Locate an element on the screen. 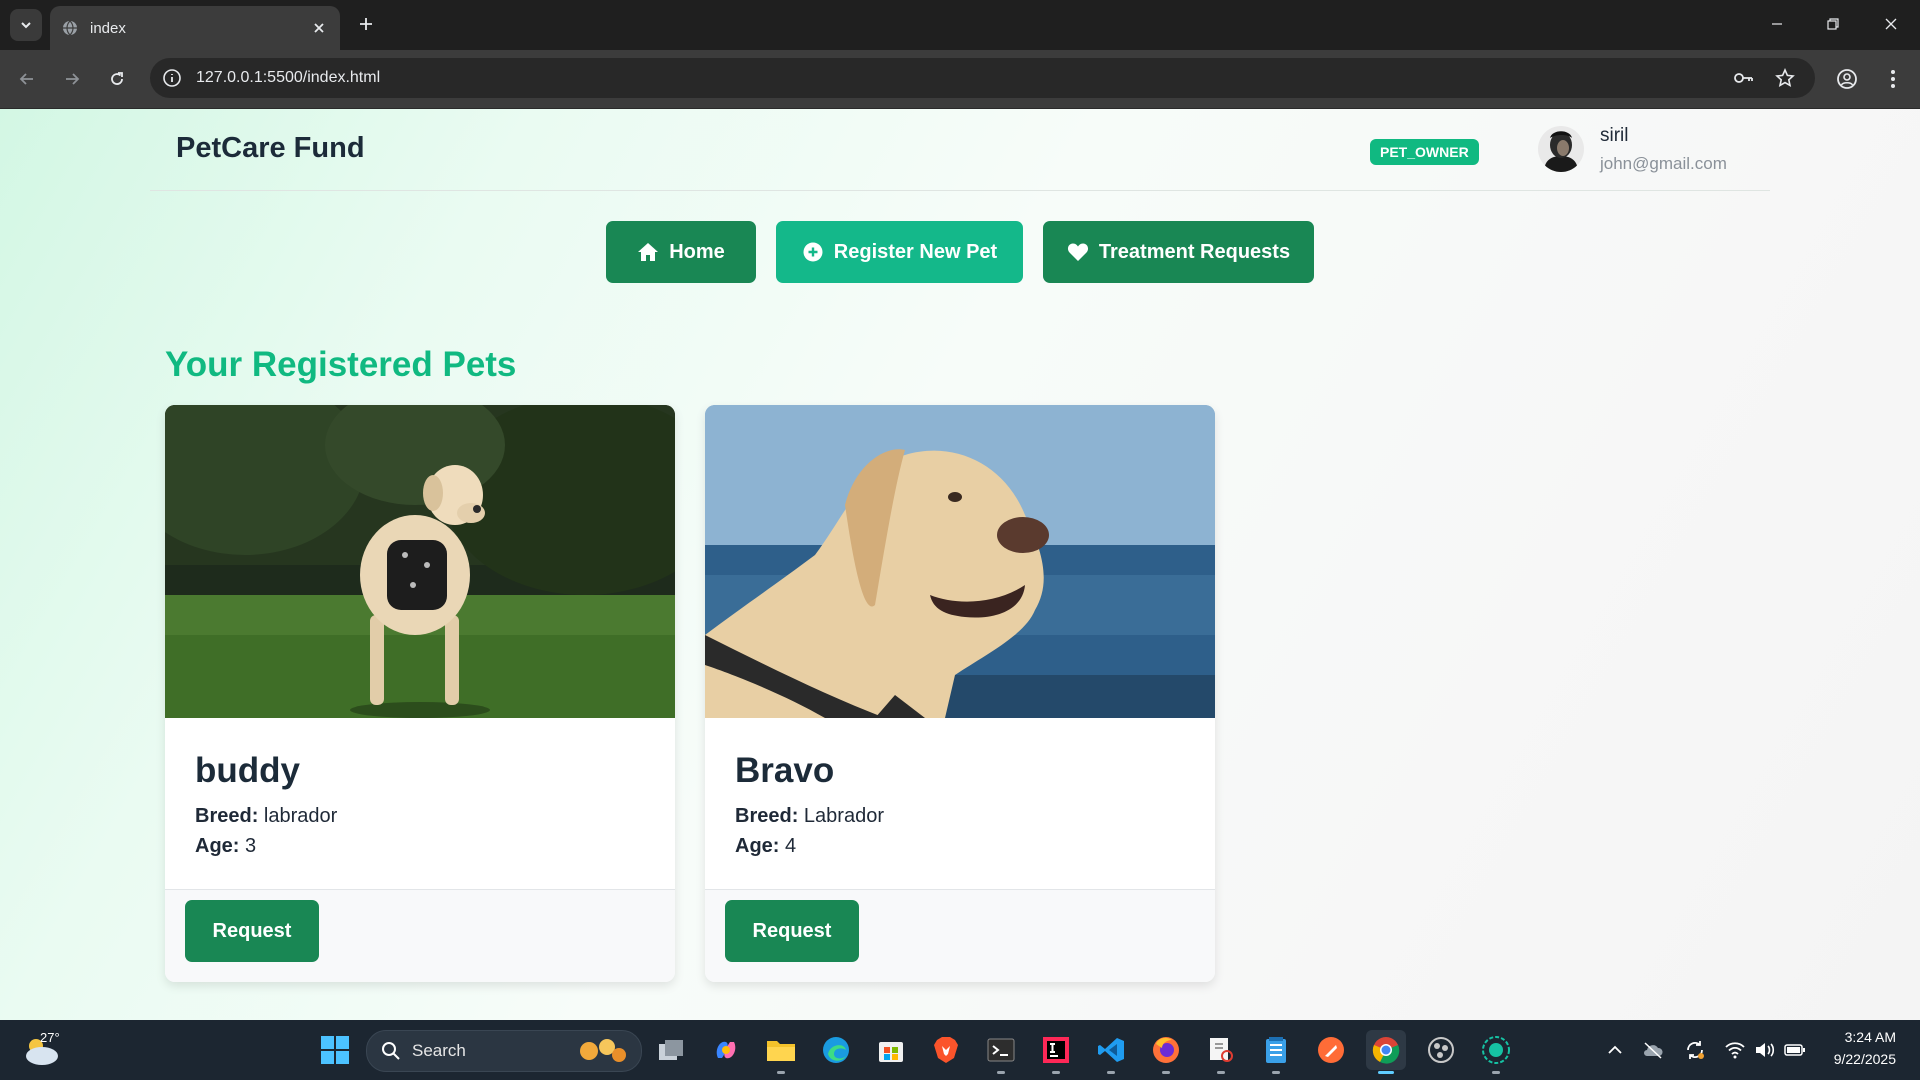 The image size is (1920, 1080). treatments-label: Treatment Requests is located at coordinates (1194, 251).